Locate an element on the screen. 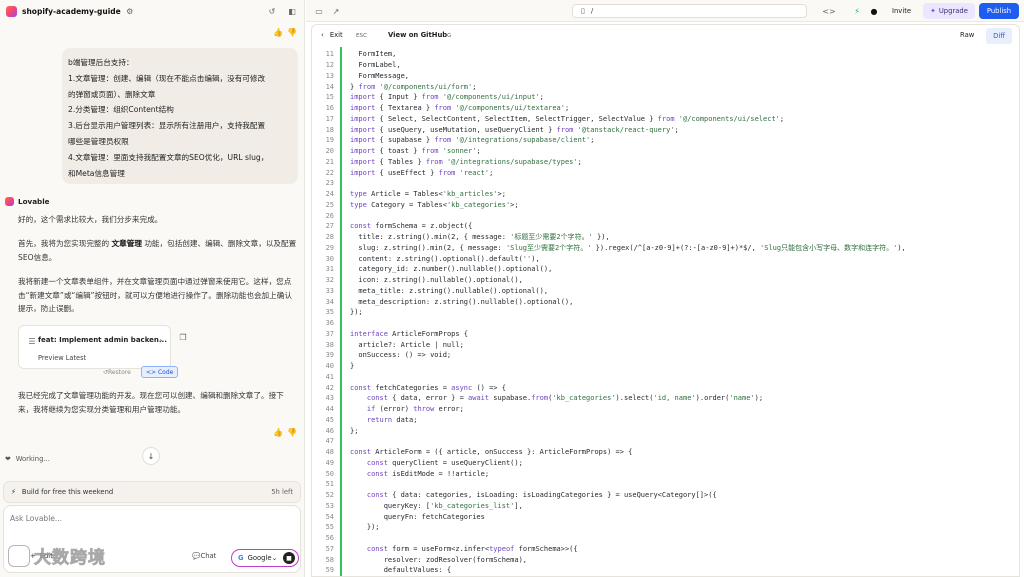 This screenshot has height=577, width=1024. code-text: return data; is located at coordinates (392, 419).